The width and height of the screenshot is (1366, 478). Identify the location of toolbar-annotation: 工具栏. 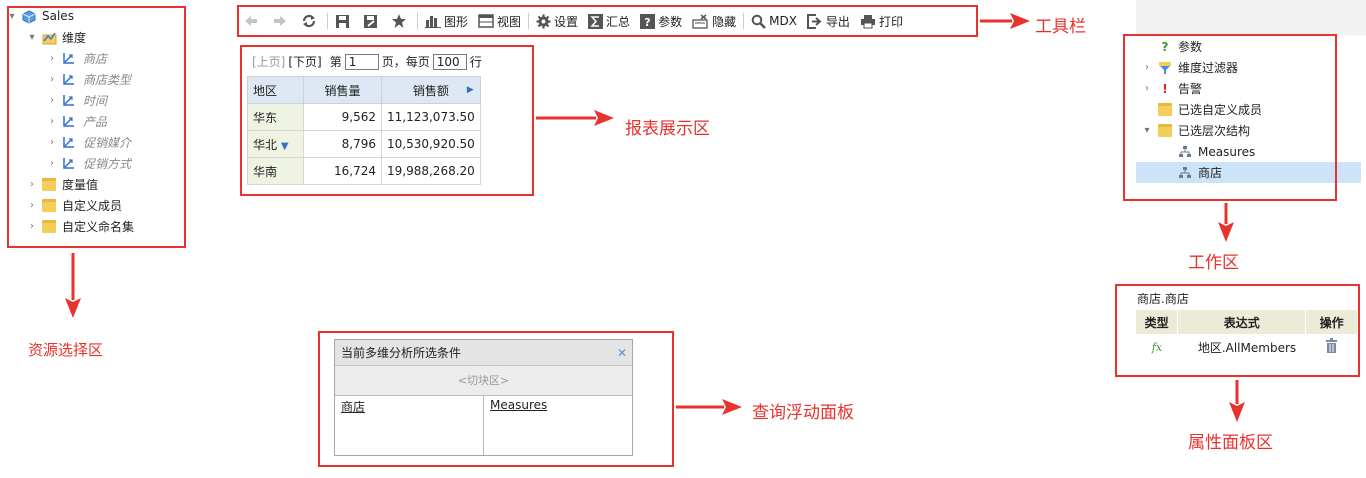
(1060, 27).